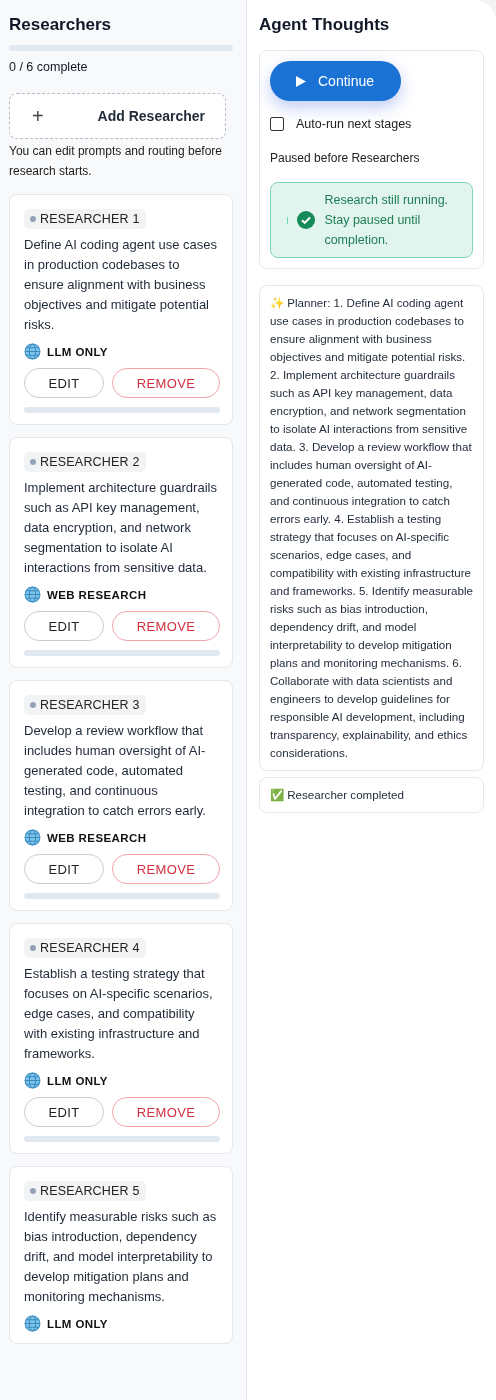 The height and width of the screenshot is (1400, 496). I want to click on panel-title: Researchers, so click(61, 25).